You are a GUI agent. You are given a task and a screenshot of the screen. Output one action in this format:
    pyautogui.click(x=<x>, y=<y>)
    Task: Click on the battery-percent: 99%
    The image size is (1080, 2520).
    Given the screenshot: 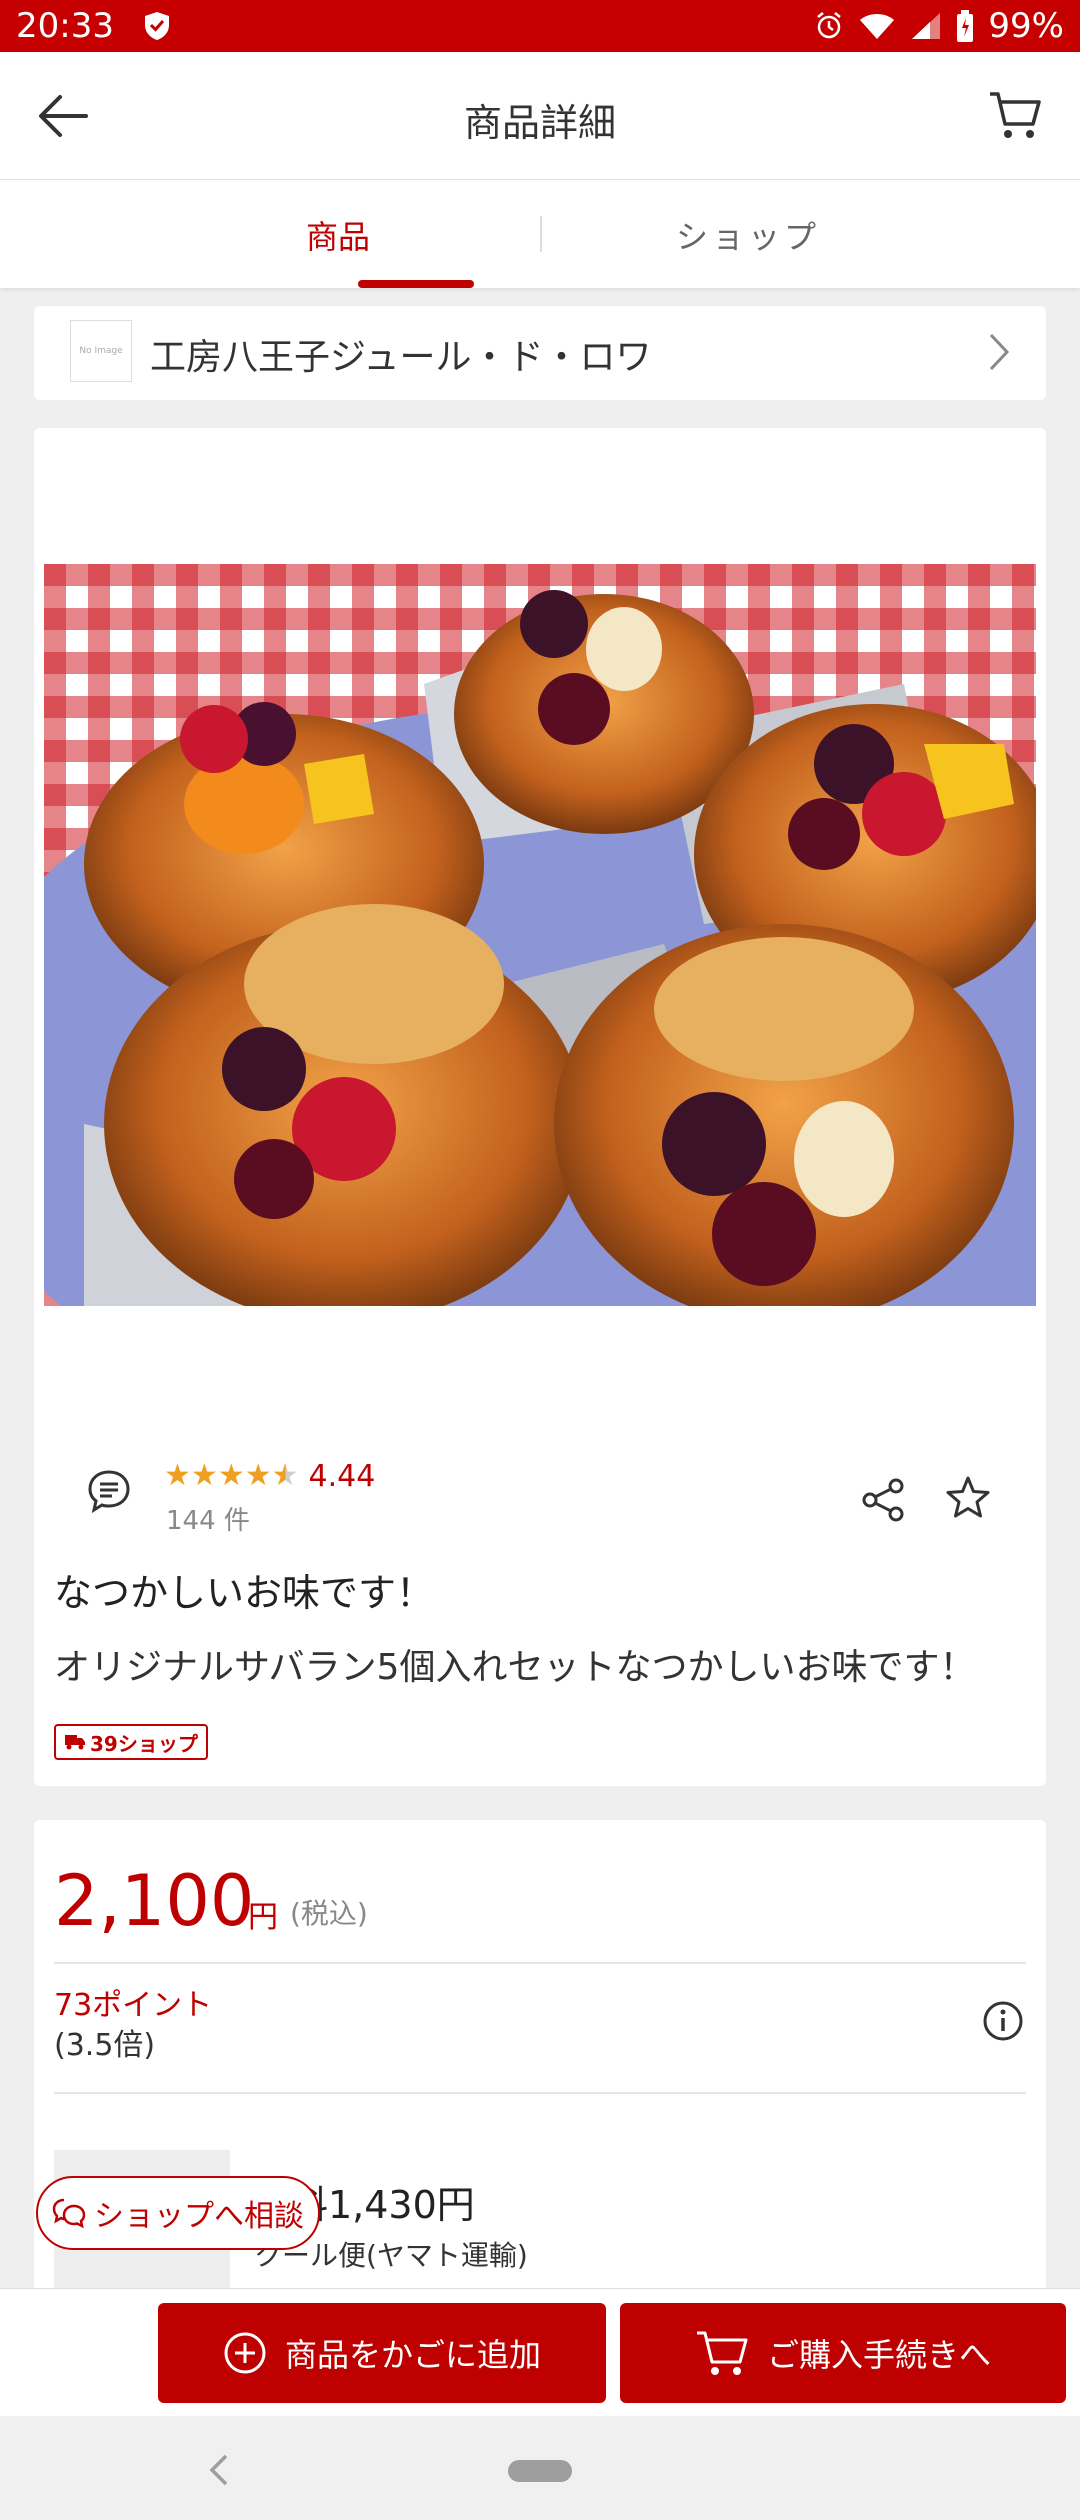 What is the action you would take?
    pyautogui.click(x=1026, y=26)
    